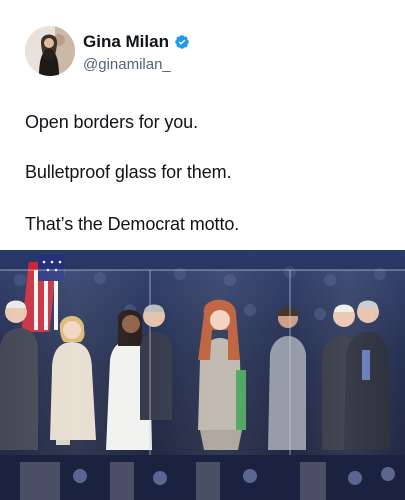 This screenshot has height=500, width=405. I want to click on avatar, so click(50, 51).